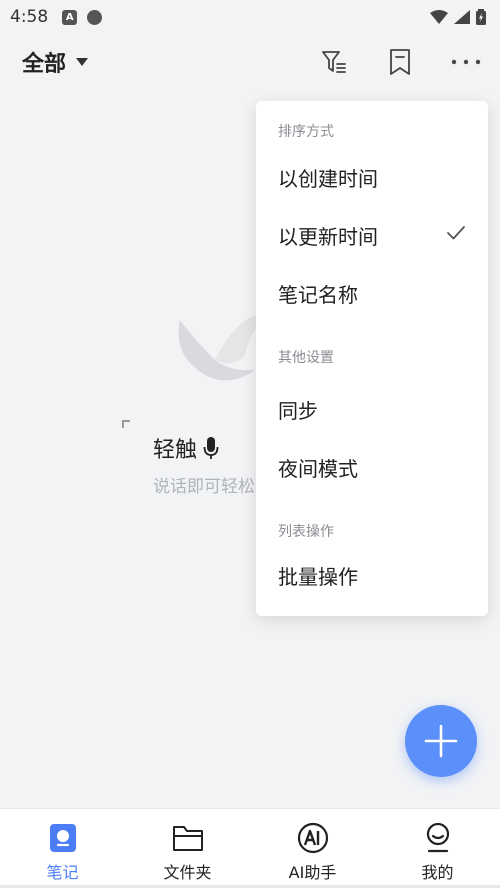  Describe the element at coordinates (82, 62) in the screenshot. I see `caret-down-icon` at that location.